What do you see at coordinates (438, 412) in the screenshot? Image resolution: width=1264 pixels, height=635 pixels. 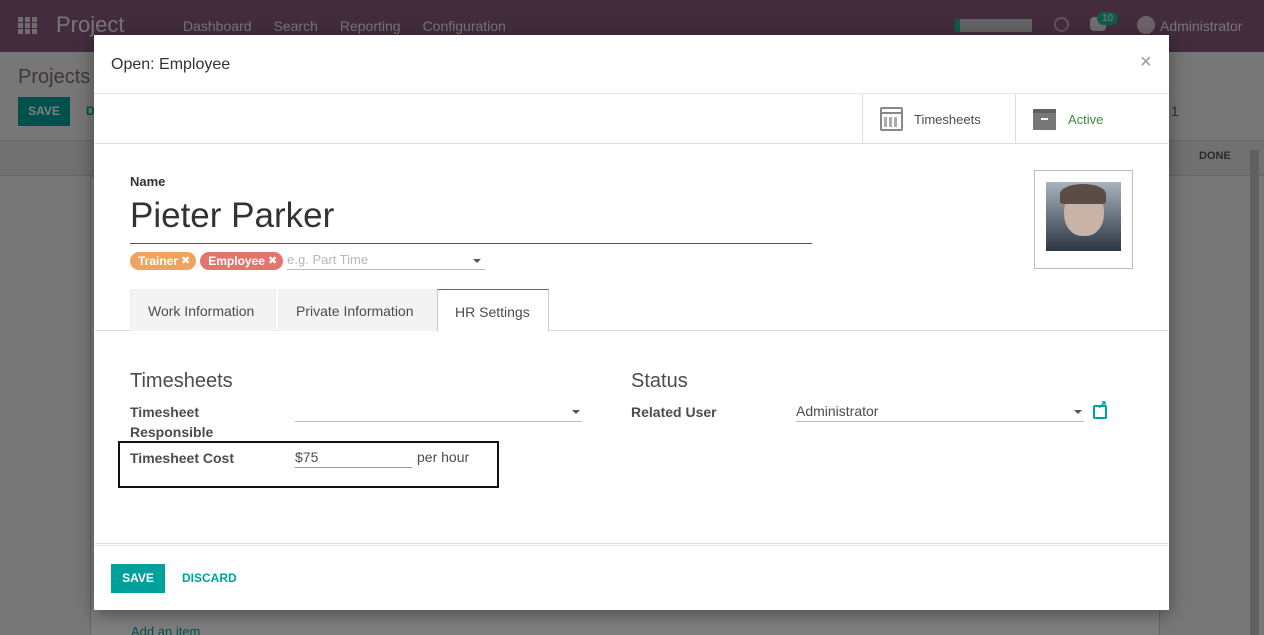 I see `timesheet-responsible-select` at bounding box center [438, 412].